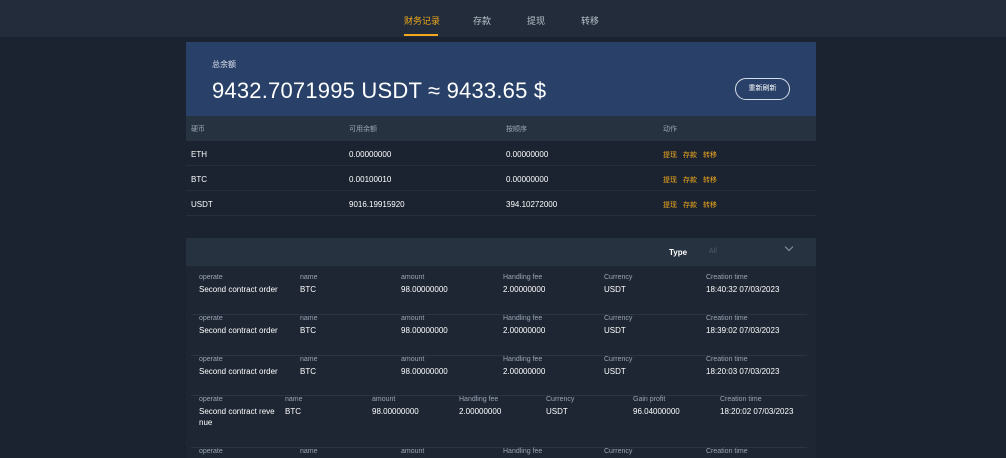 The height and width of the screenshot is (458, 1006). Describe the element at coordinates (370, 154) in the screenshot. I see `asset-available-cell: 0.00000000` at that location.